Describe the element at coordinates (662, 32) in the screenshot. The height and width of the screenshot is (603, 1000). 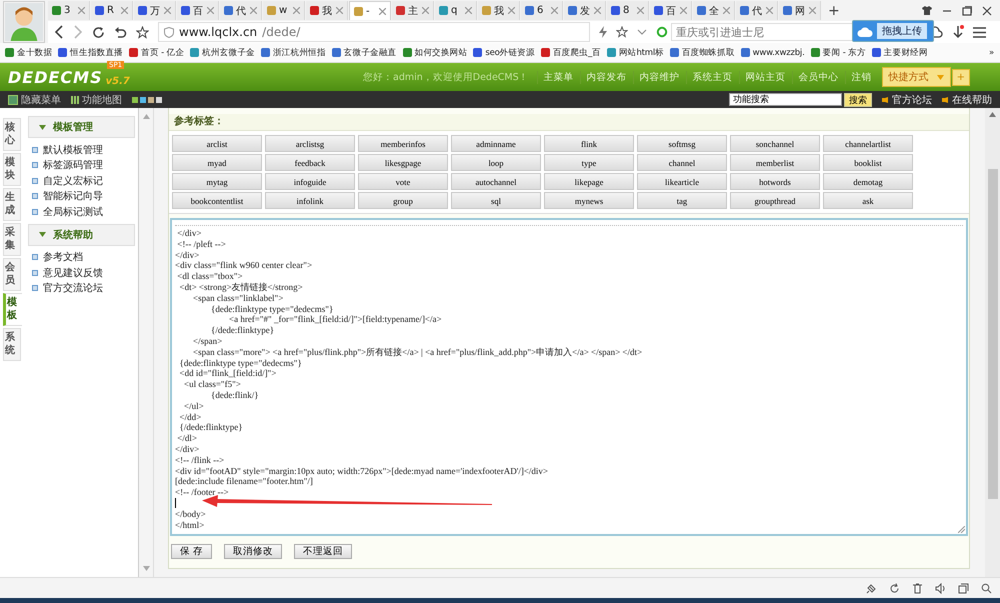
I see `search-icon` at that location.